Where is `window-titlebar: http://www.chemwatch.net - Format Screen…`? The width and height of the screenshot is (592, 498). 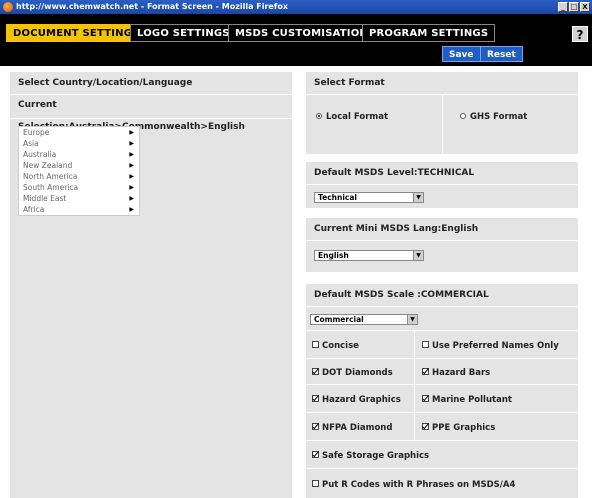 window-titlebar: http://www.chemwatch.net - Format Screen… is located at coordinates (296, 7).